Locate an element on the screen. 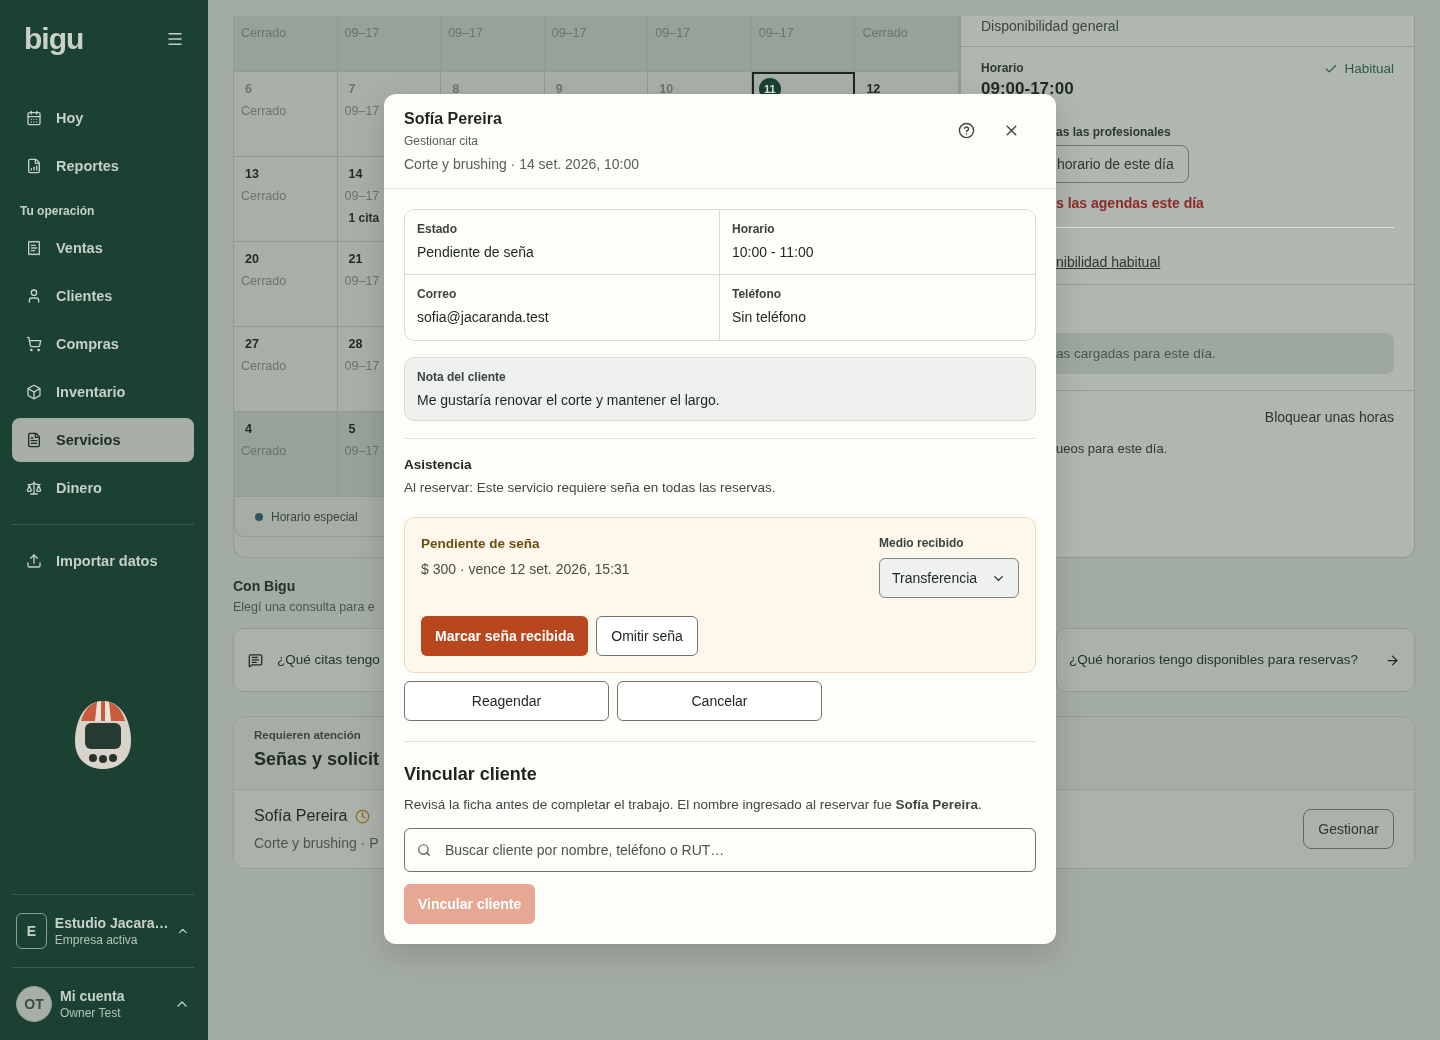 This screenshot has height=1040, width=1440. section-title: Con Bigu is located at coordinates (265, 586).